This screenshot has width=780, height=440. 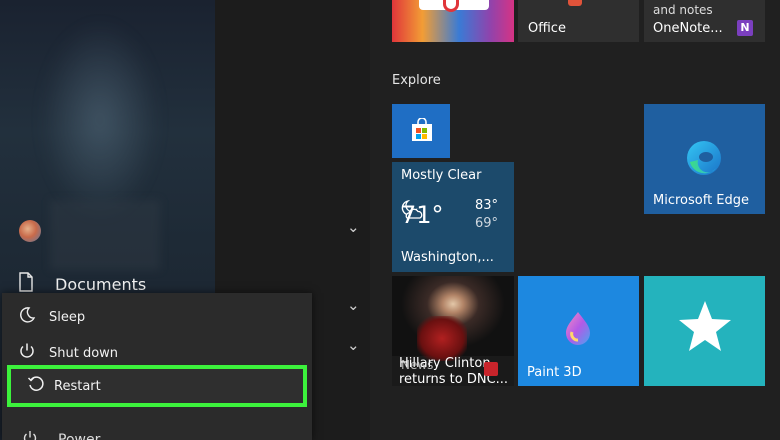 I want to click on weather-high: 83°, so click(x=487, y=205).